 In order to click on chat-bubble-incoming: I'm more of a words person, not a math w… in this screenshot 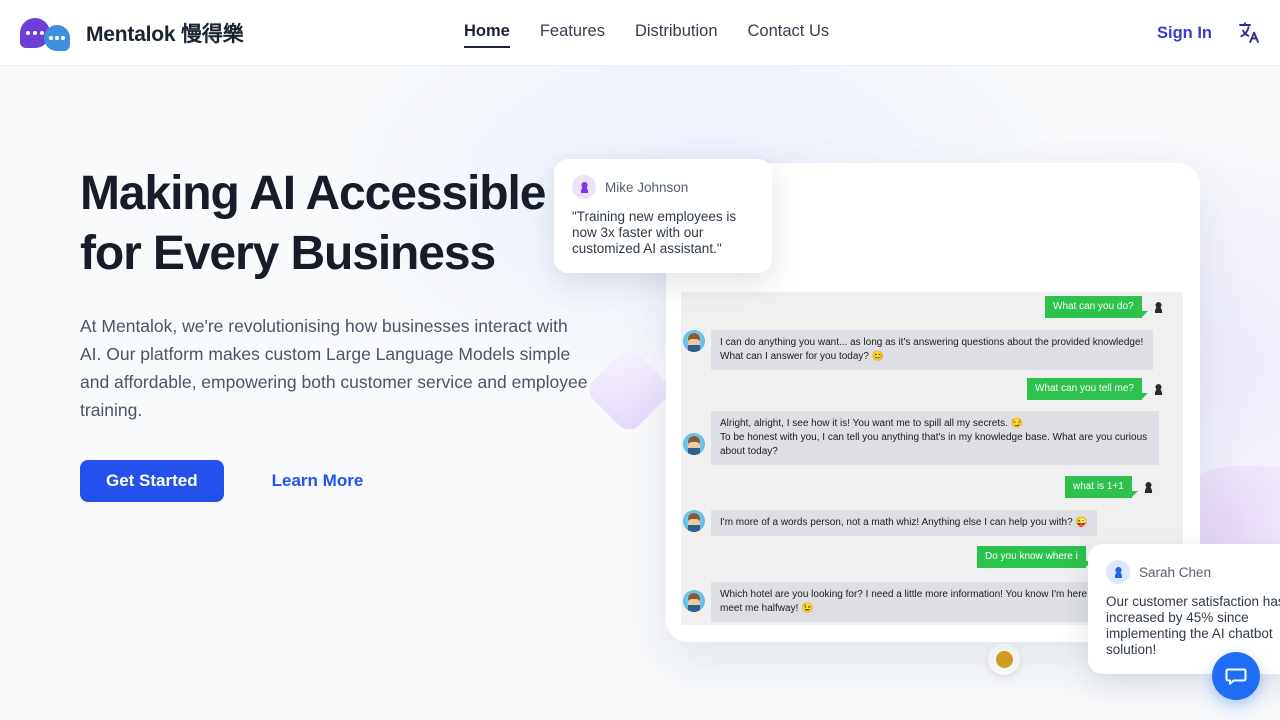, I will do `click(904, 523)`.